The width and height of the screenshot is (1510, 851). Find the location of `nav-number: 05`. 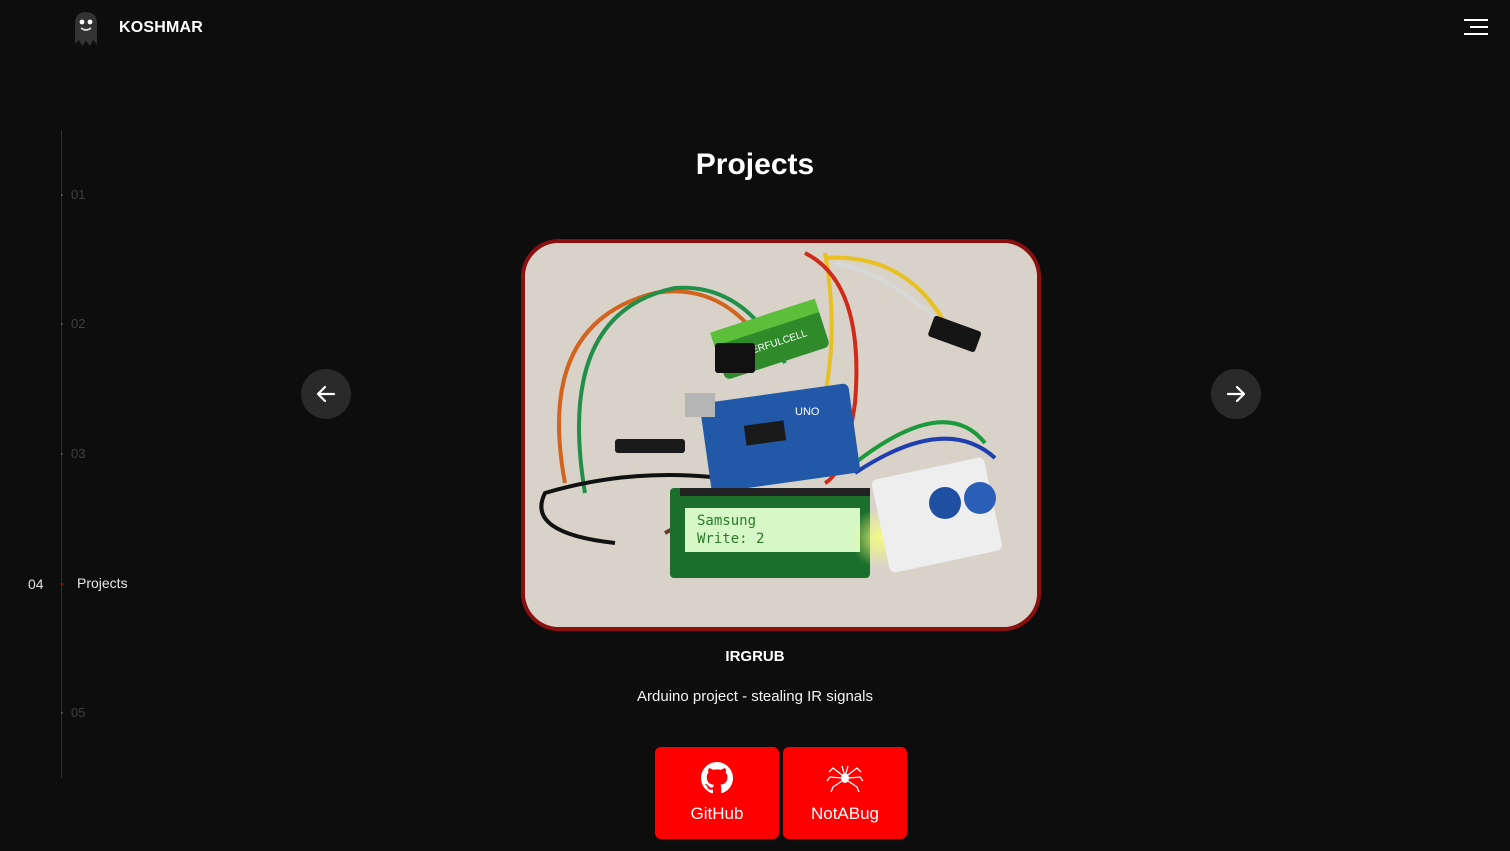

nav-number: 05 is located at coordinates (78, 712).